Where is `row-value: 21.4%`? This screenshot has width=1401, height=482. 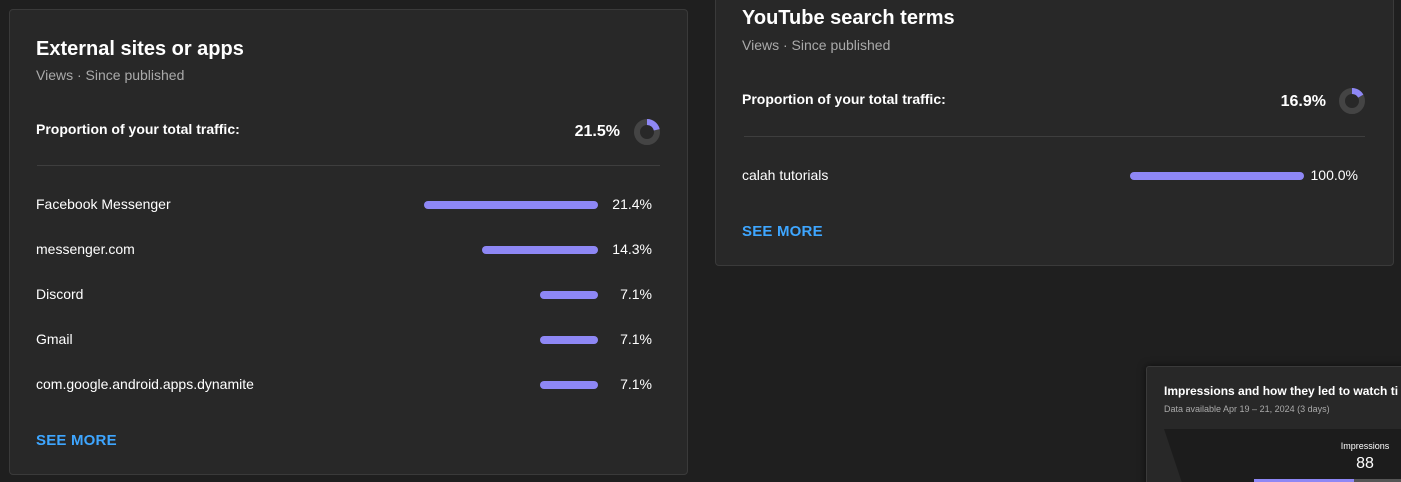 row-value: 21.4% is located at coordinates (632, 204).